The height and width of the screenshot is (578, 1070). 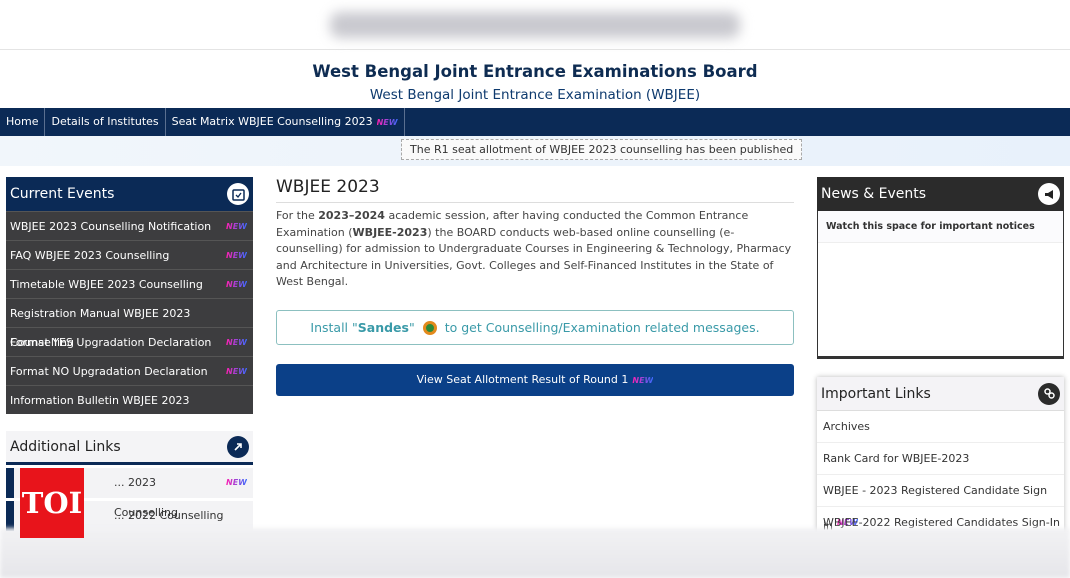 I want to click on sandes-icon, so click(x=429, y=328).